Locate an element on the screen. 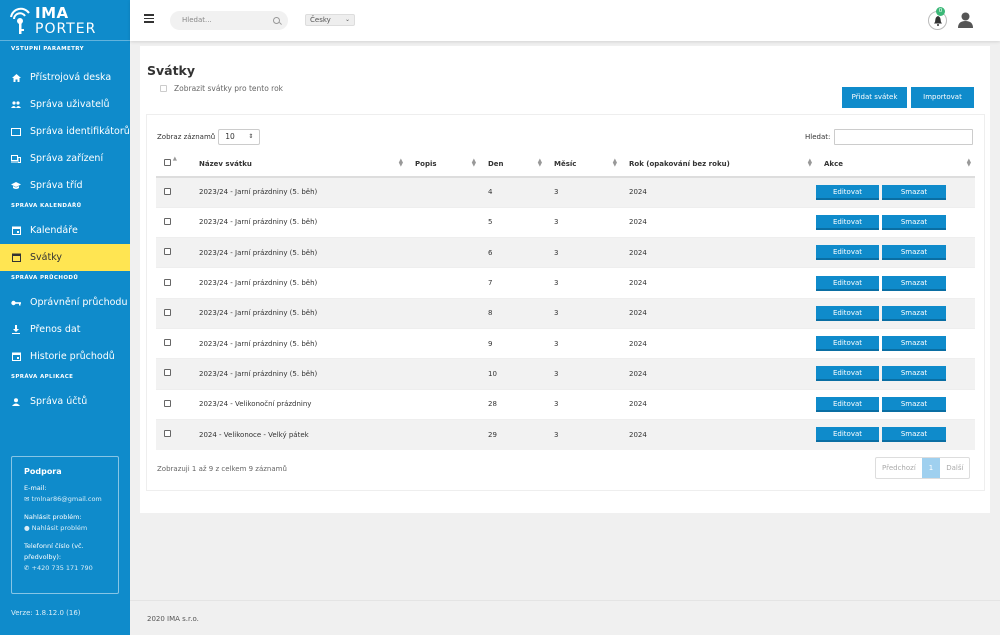  logo: IMA PORTER is located at coordinates (65, 20).